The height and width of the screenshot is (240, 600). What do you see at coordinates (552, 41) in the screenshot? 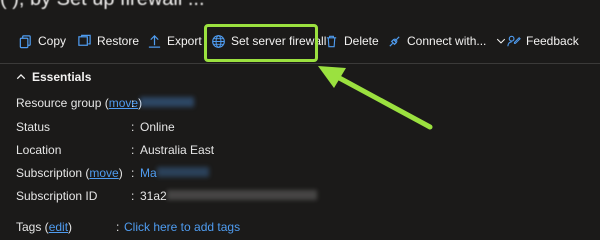
I see `feedback-label: Feedback` at bounding box center [552, 41].